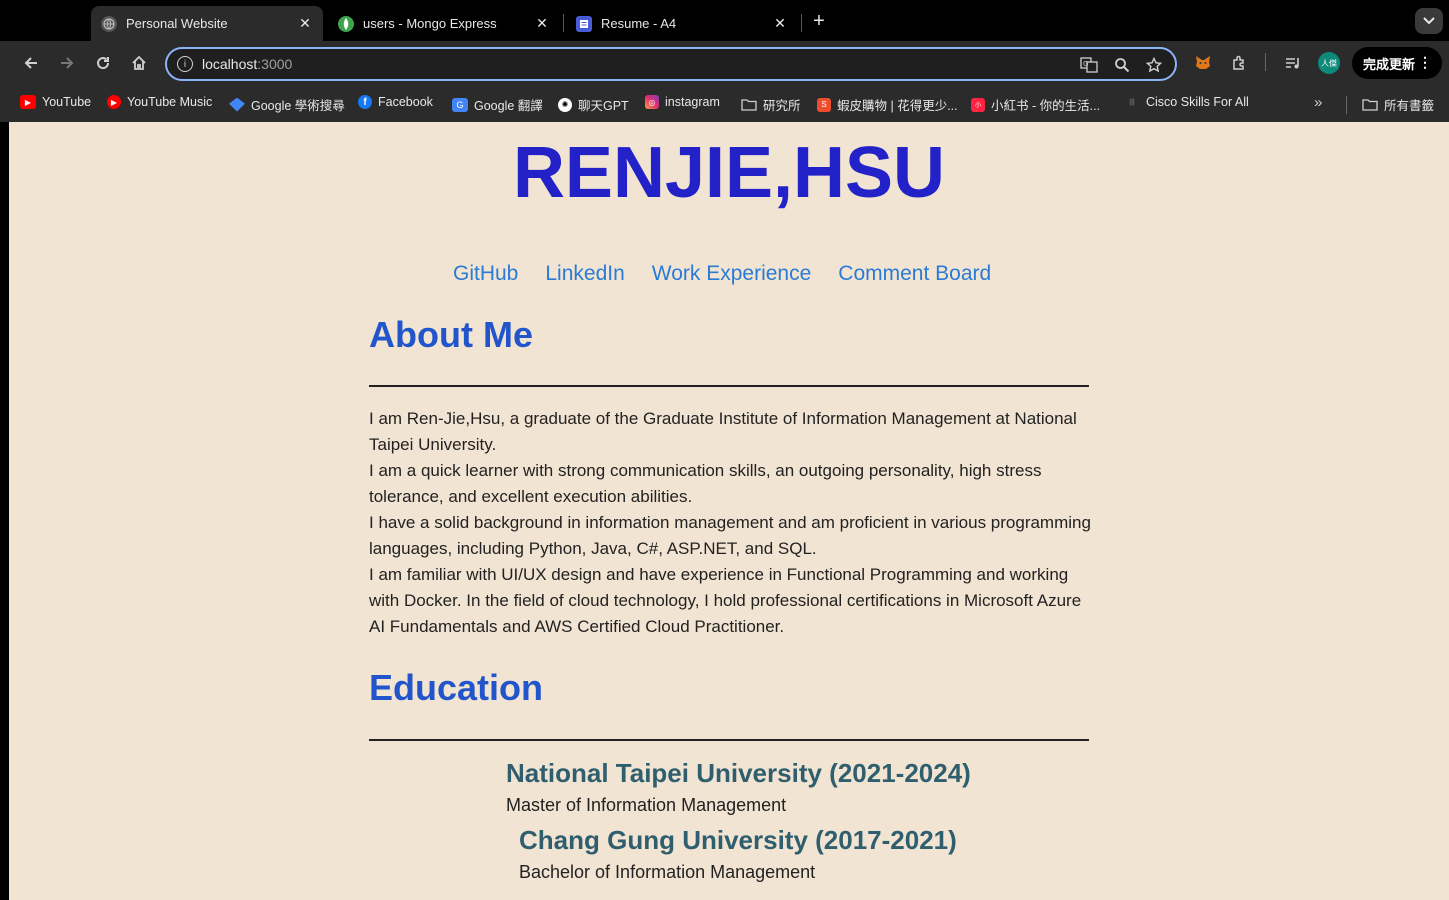  I want to click on more-menu-icon: ⋮, so click(1425, 62).